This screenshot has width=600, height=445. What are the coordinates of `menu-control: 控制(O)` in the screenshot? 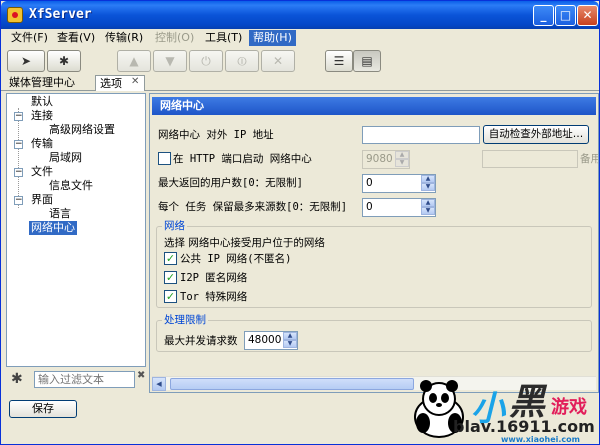 It's located at (174, 38).